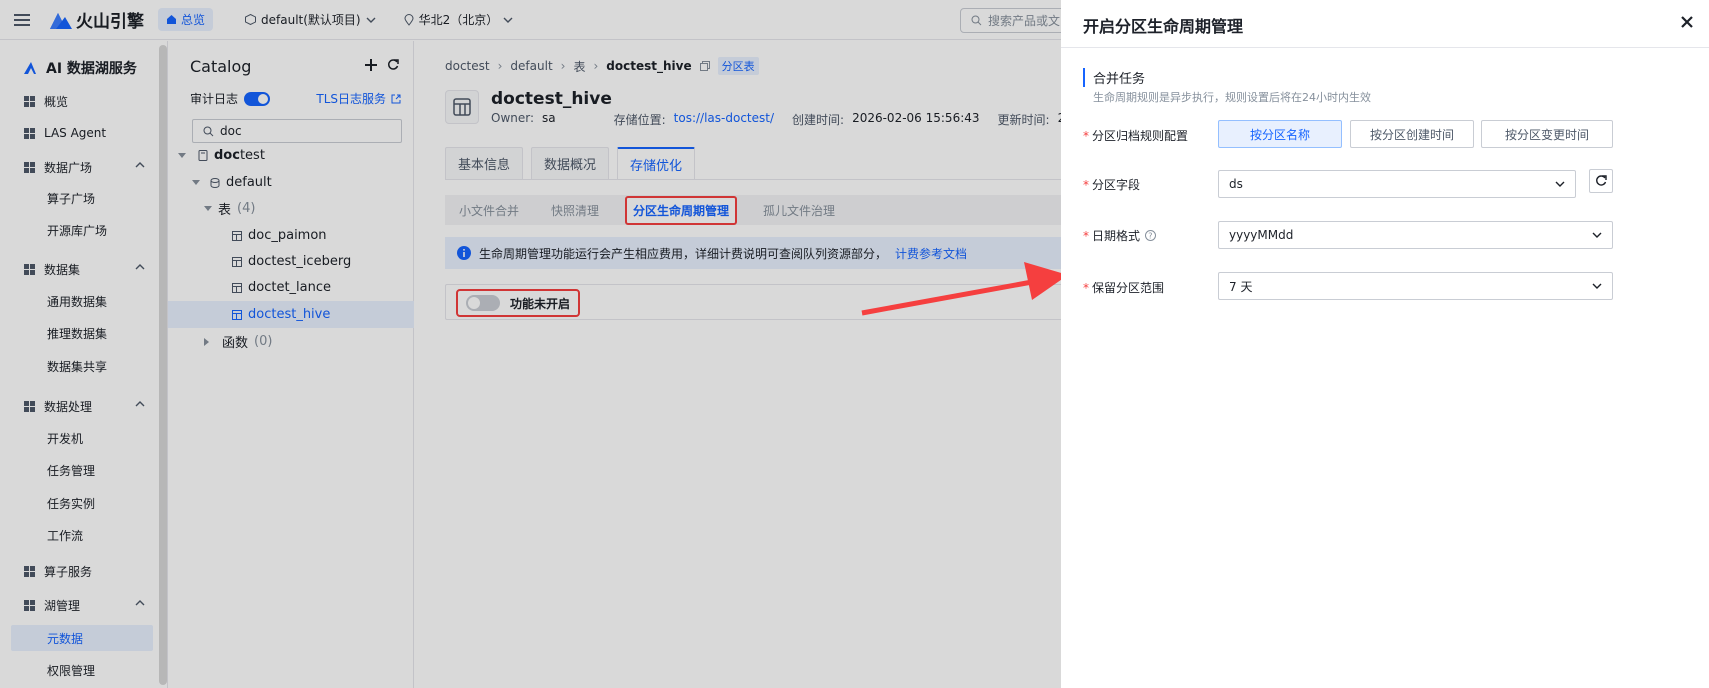  What do you see at coordinates (1280, 134) in the screenshot?
I see `option-by-partition-name: 按分区名称` at bounding box center [1280, 134].